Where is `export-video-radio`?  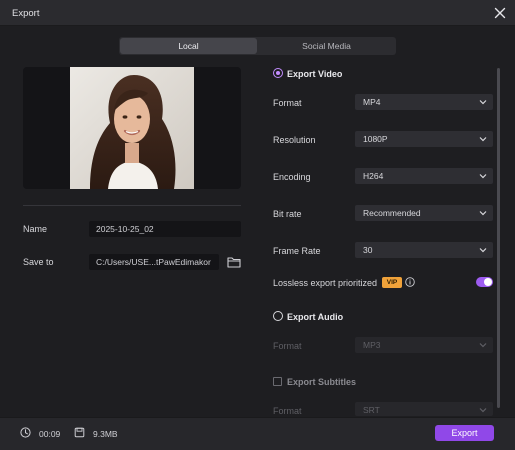
export-video-radio is located at coordinates (278, 73).